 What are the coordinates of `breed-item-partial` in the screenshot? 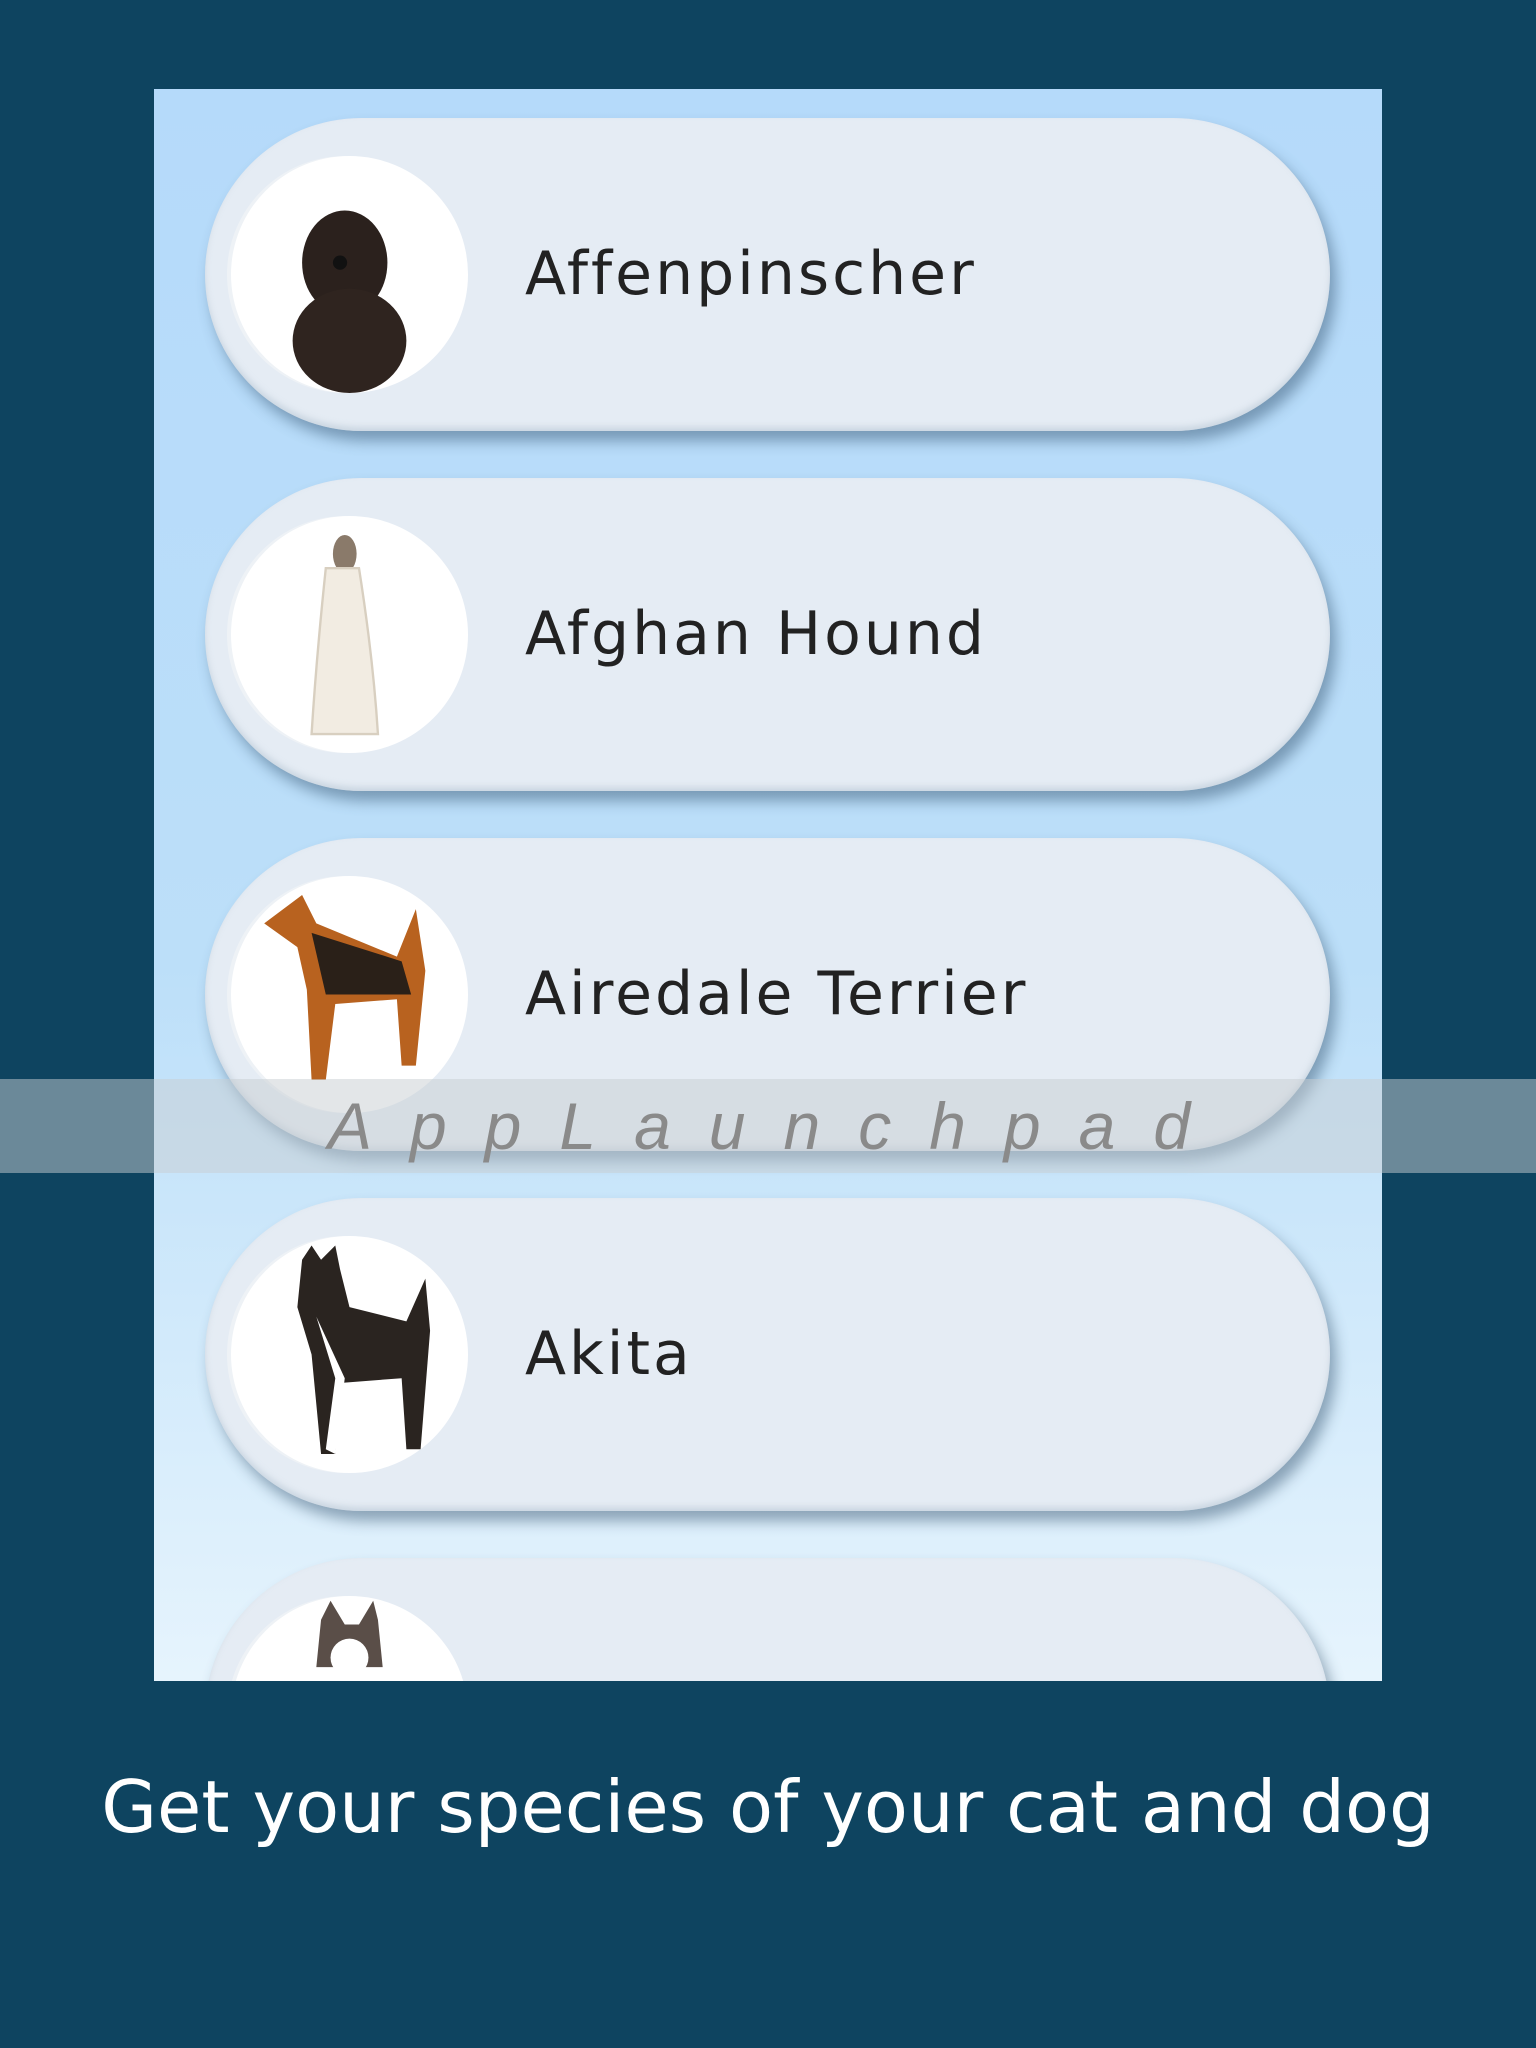 It's located at (767, 1619).